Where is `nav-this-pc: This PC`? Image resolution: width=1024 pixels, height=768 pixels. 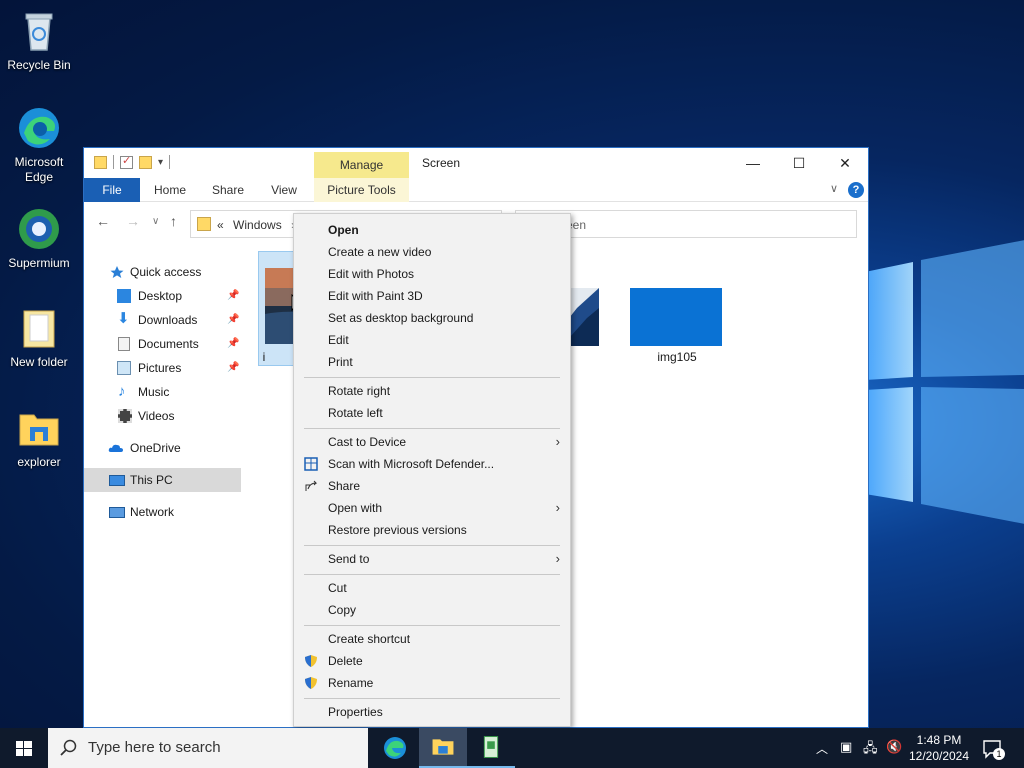
nav-this-pc: This PC is located at coordinates (162, 480).